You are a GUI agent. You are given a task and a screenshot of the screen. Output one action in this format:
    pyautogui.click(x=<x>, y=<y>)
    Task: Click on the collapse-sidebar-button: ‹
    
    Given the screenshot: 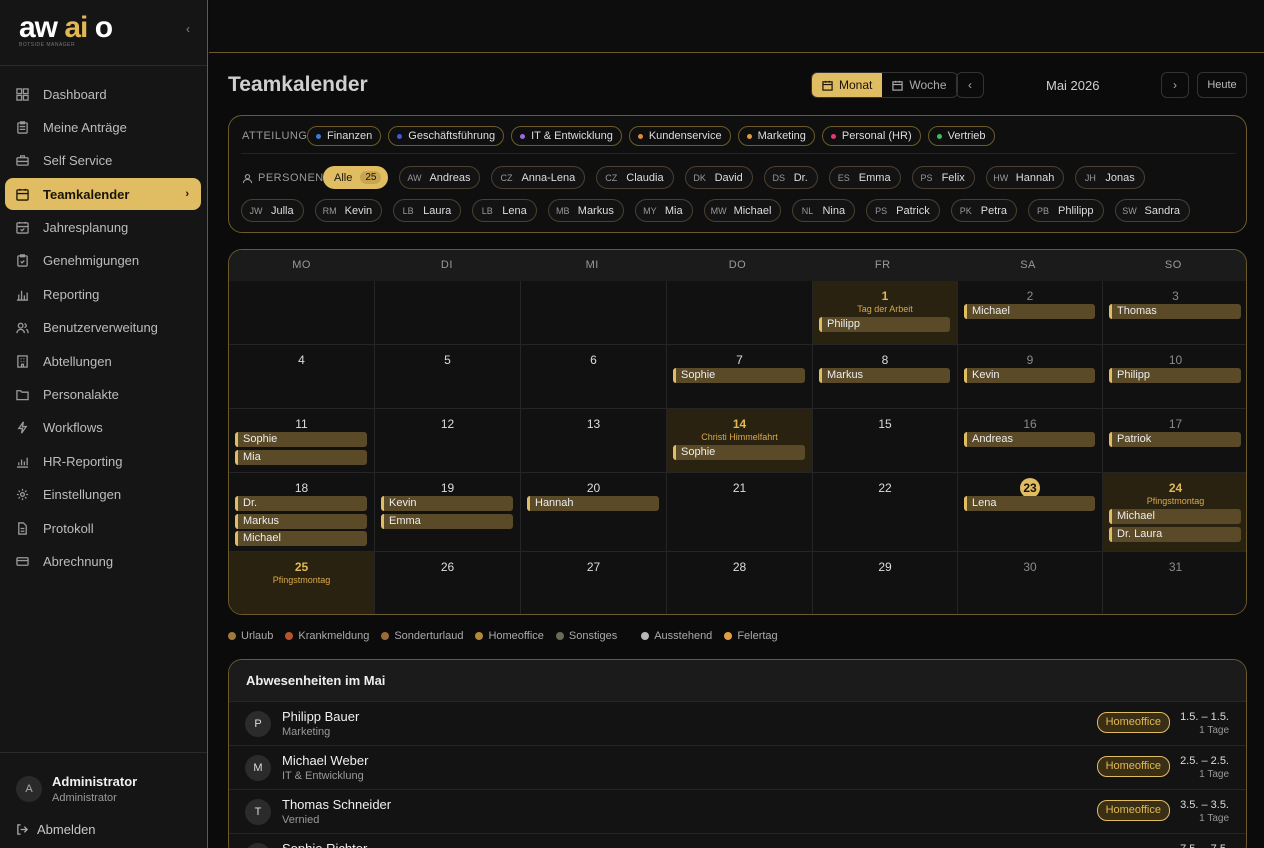 What is the action you would take?
    pyautogui.click(x=188, y=29)
    